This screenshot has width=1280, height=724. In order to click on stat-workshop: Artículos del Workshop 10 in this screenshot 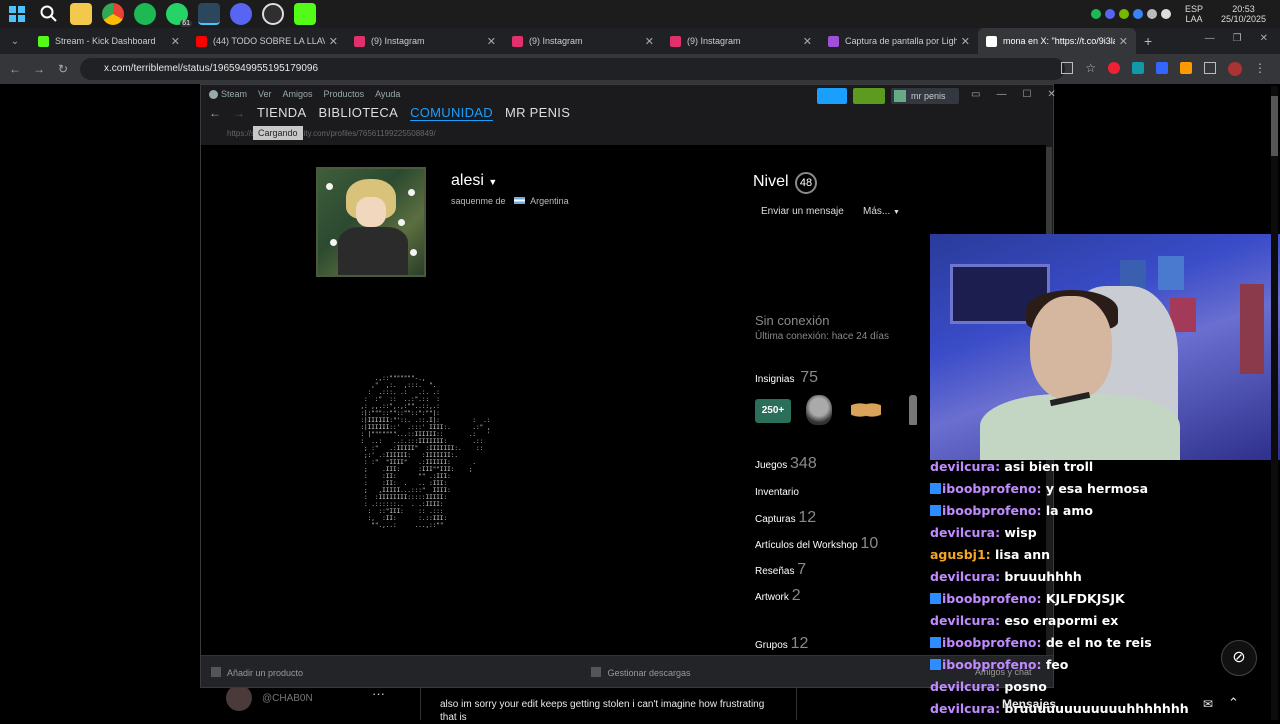, I will do `click(816, 544)`.